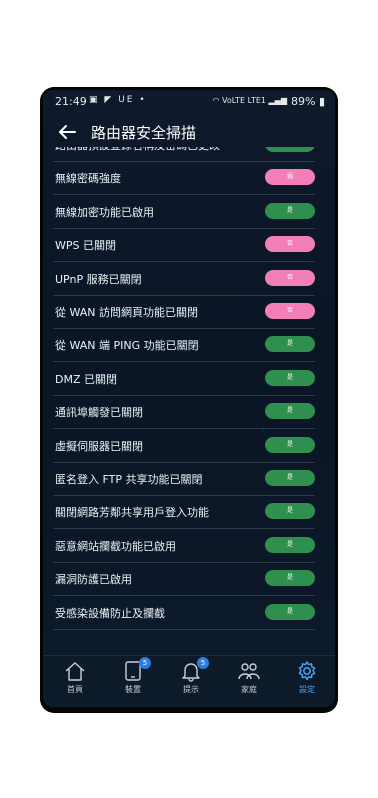 The image size is (378, 798). What do you see at coordinates (75, 671) in the screenshot?
I see `home-icon` at bounding box center [75, 671].